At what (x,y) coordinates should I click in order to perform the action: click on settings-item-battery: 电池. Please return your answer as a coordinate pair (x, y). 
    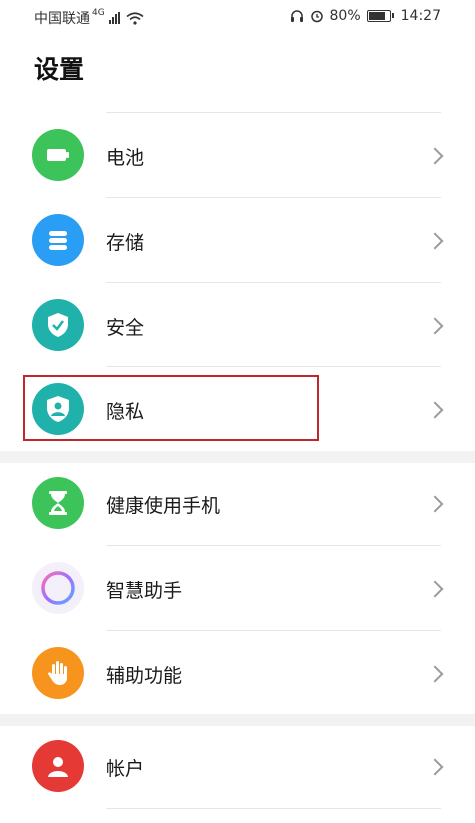
    Looking at the image, I should click on (237, 155).